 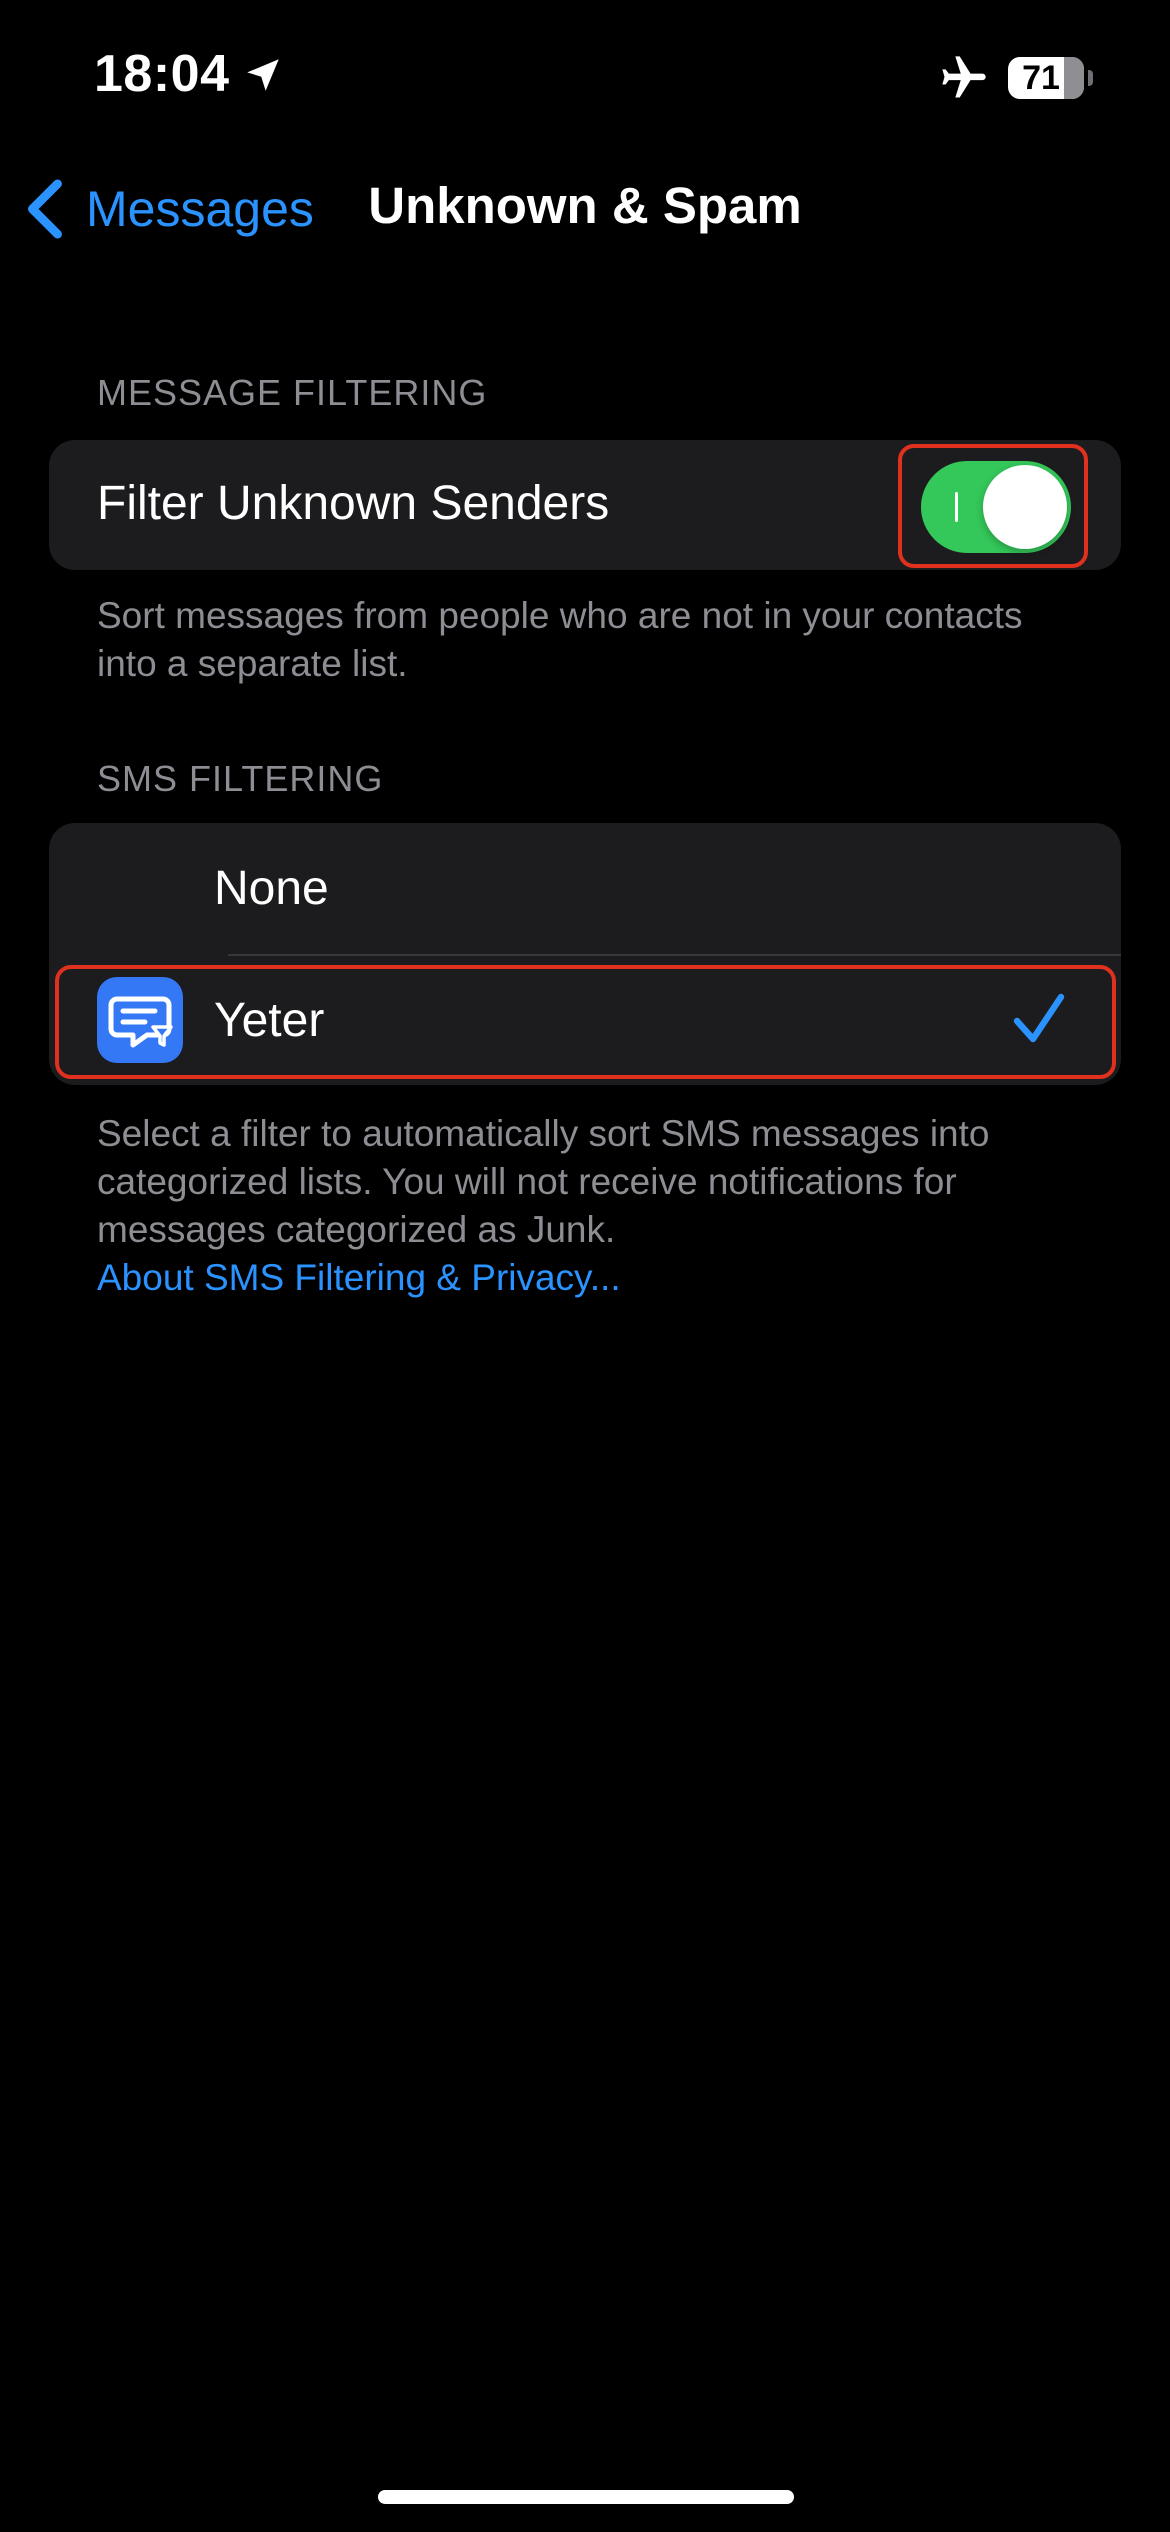 I want to click on sms-option-none-label: None, so click(x=271, y=888).